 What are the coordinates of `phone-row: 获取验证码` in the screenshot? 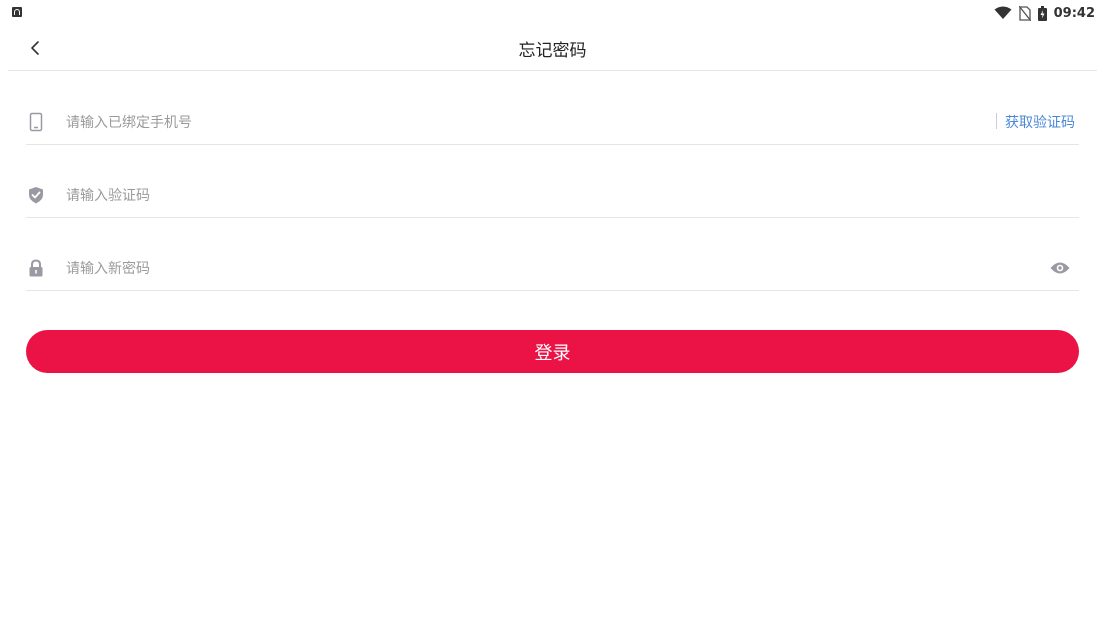 It's located at (552, 122).